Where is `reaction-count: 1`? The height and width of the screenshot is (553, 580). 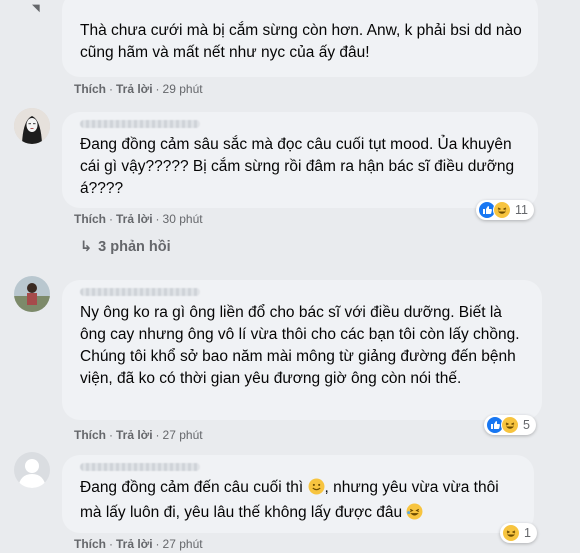 reaction-count: 1 is located at coordinates (527, 533).